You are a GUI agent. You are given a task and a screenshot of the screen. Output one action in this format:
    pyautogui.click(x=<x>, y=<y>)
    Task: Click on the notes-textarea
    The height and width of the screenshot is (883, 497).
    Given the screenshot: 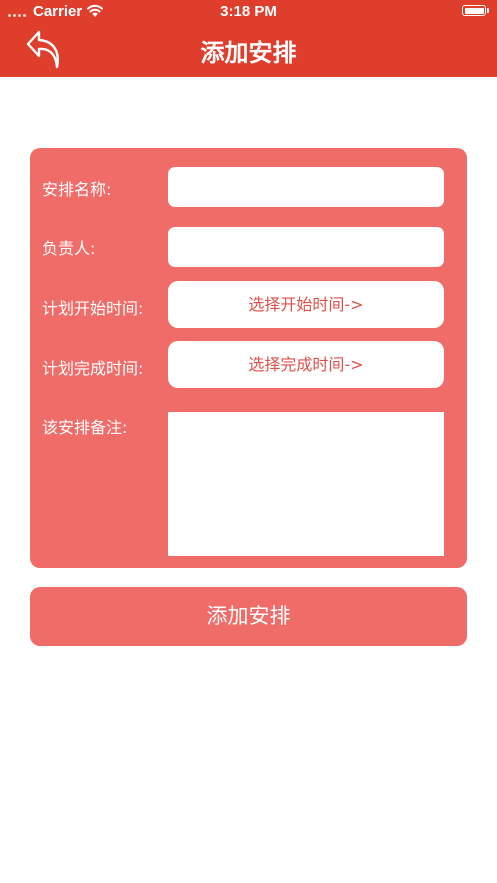 What is the action you would take?
    pyautogui.click(x=306, y=484)
    